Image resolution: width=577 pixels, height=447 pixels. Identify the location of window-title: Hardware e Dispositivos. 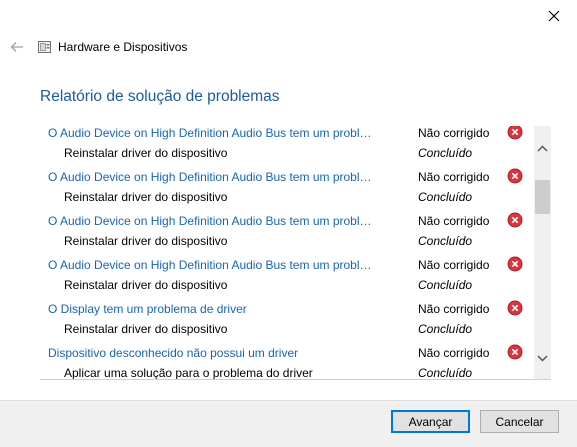
(123, 47).